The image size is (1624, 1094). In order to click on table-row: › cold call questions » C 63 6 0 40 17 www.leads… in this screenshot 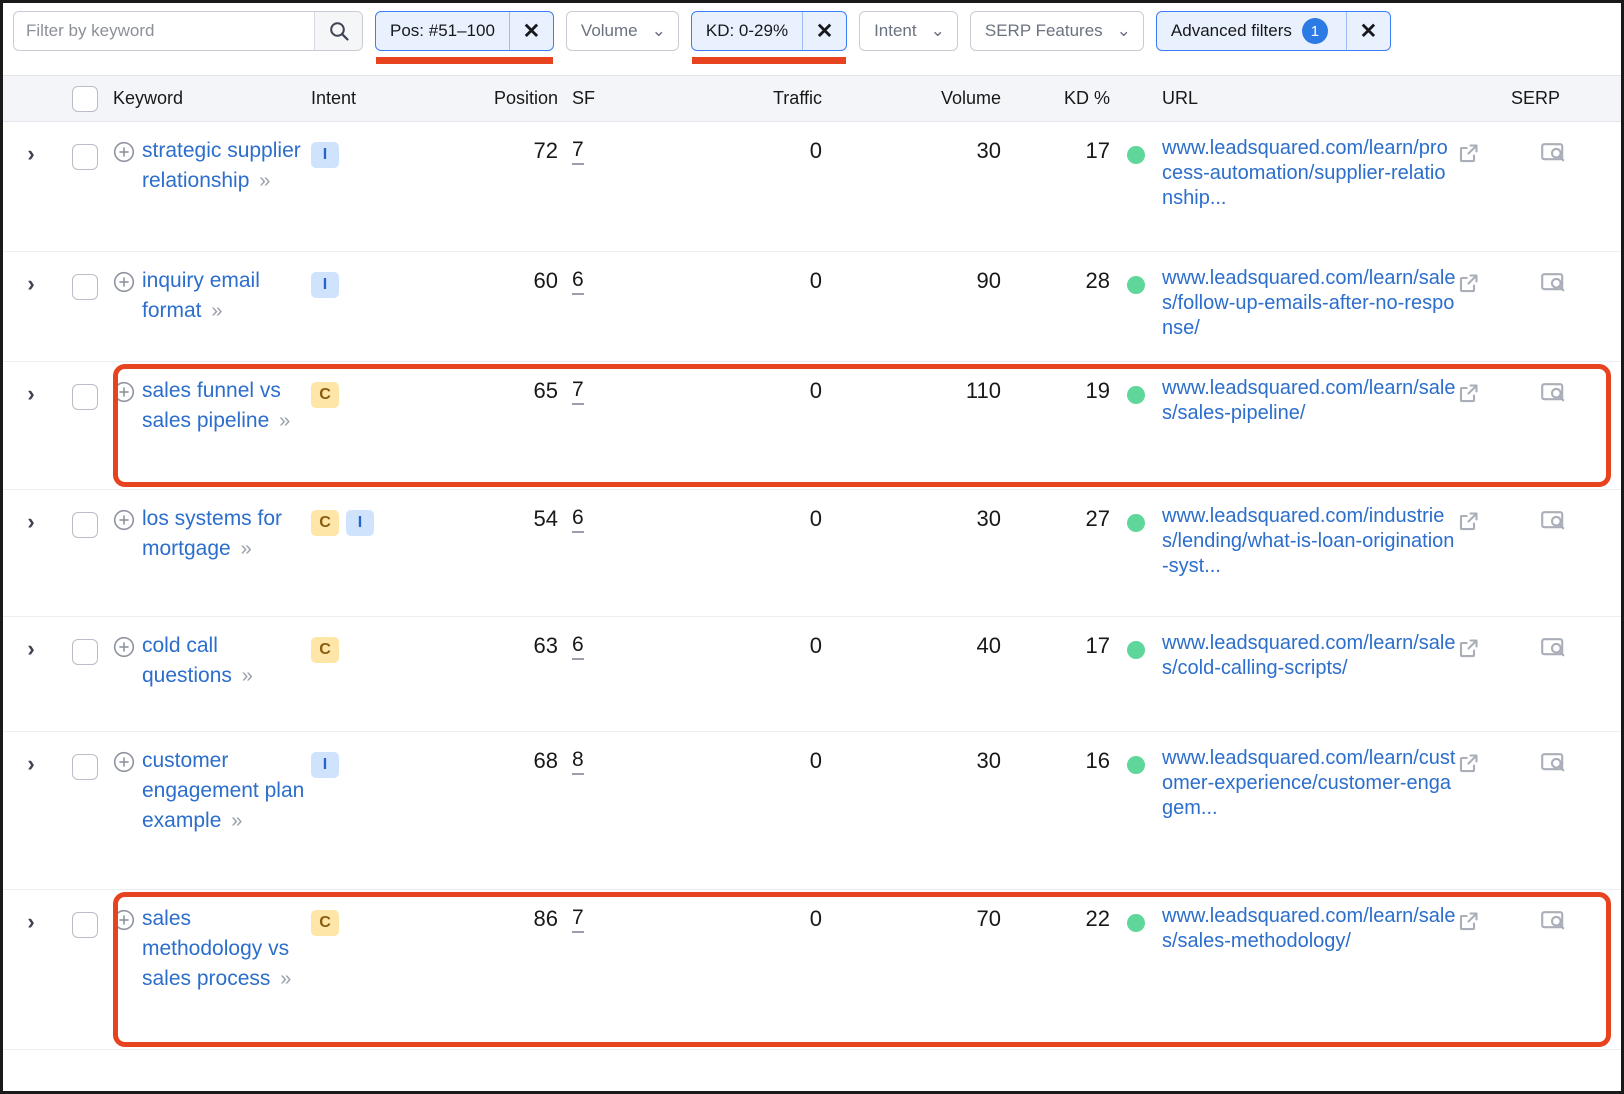, I will do `click(812, 674)`.